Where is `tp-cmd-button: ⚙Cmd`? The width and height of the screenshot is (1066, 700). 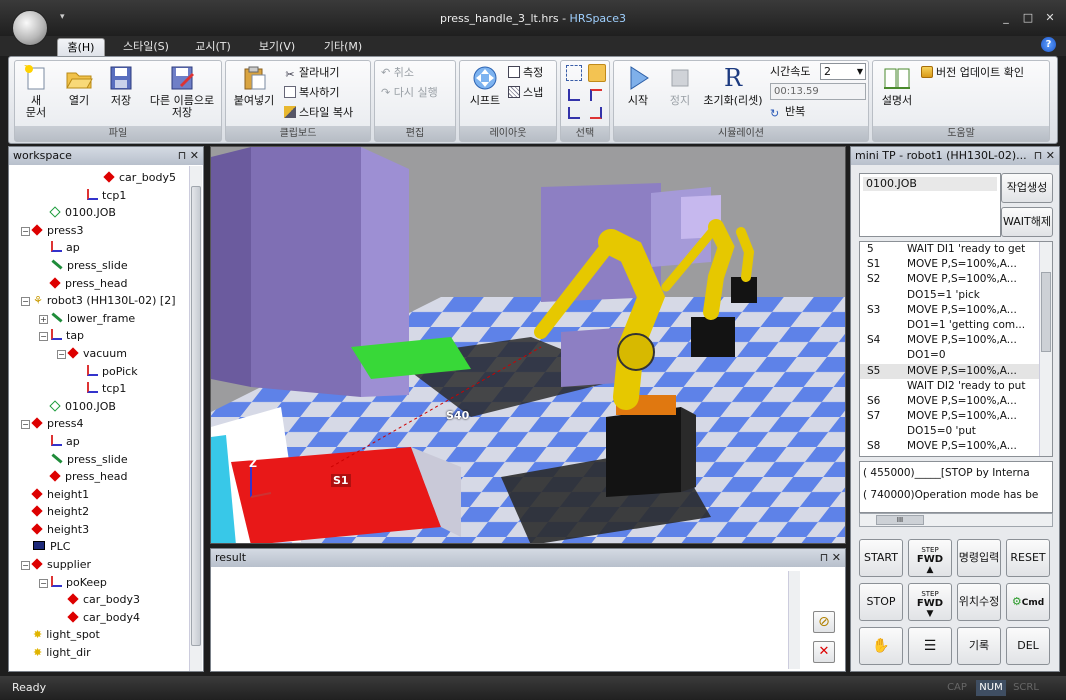 tp-cmd-button: ⚙Cmd is located at coordinates (1028, 602).